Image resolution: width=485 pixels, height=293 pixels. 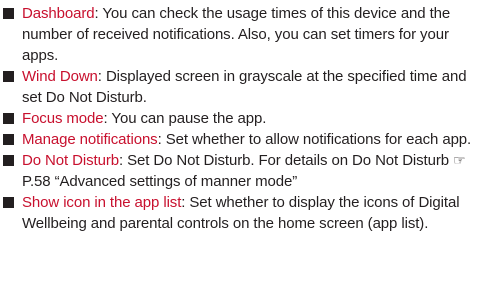 I want to click on term-manage-notifications: Manage notifications, so click(x=90, y=139).